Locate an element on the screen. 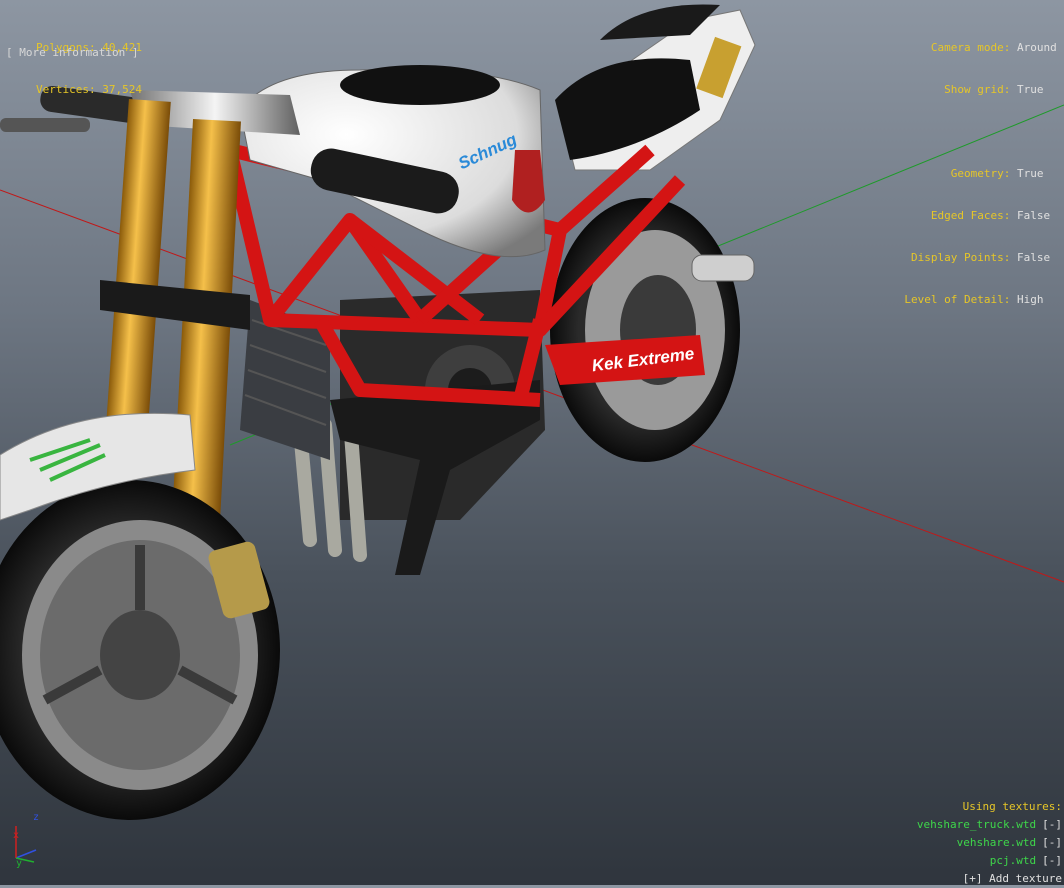  axis-gizmo-icon: z x y is located at coordinates (26, 840).